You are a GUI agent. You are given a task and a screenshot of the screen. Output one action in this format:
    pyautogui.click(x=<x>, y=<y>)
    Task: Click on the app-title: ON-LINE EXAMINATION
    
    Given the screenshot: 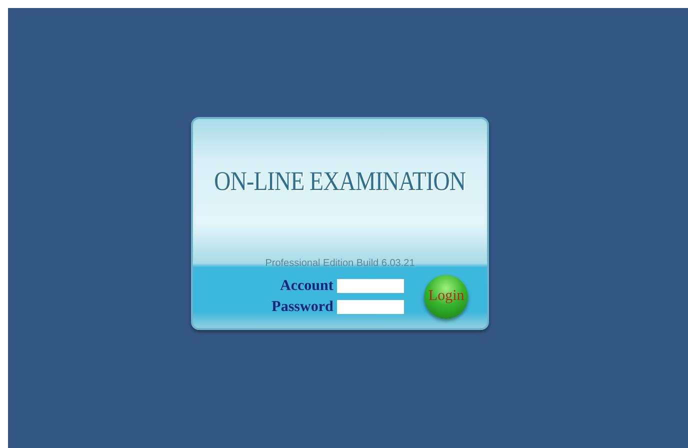 What is the action you would take?
    pyautogui.click(x=340, y=181)
    